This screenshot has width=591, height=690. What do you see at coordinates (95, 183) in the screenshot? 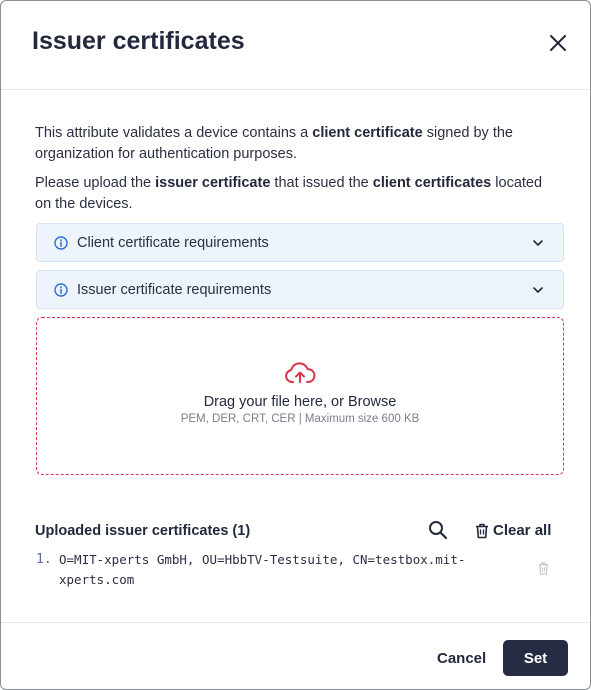
I see `description-text: Please upload the` at bounding box center [95, 183].